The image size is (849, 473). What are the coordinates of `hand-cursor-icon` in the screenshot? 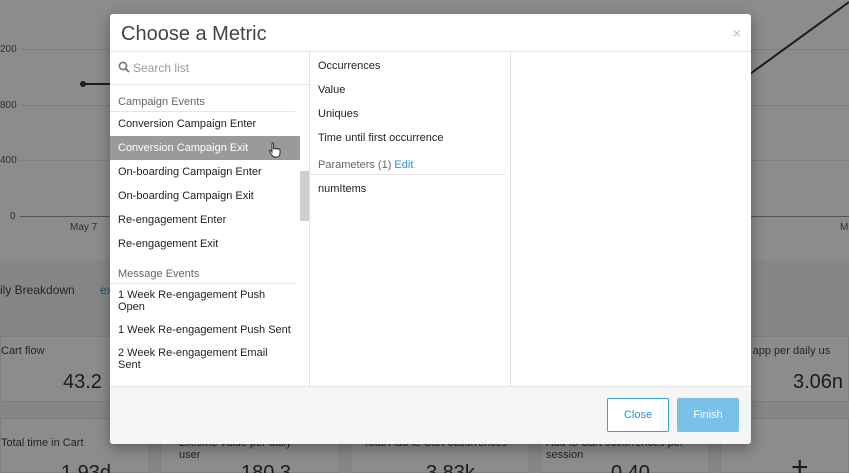 It's located at (274, 150).